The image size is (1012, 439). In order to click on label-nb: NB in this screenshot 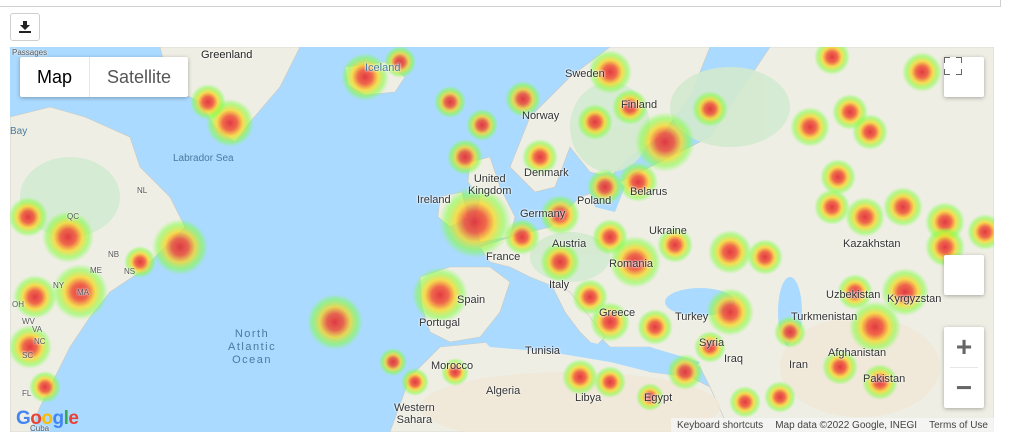, I will do `click(114, 254)`.